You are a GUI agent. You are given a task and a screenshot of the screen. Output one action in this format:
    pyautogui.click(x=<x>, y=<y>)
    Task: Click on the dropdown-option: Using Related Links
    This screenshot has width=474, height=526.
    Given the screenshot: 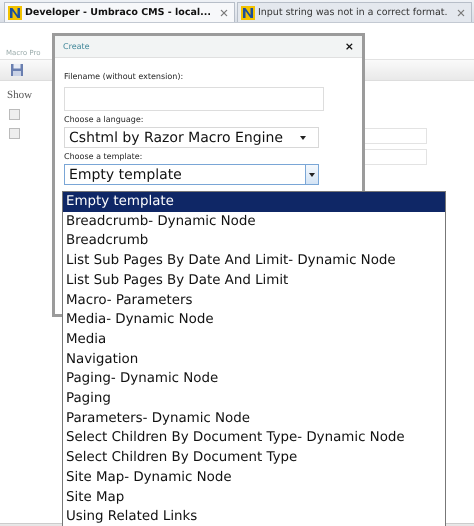 What is the action you would take?
    pyautogui.click(x=254, y=516)
    